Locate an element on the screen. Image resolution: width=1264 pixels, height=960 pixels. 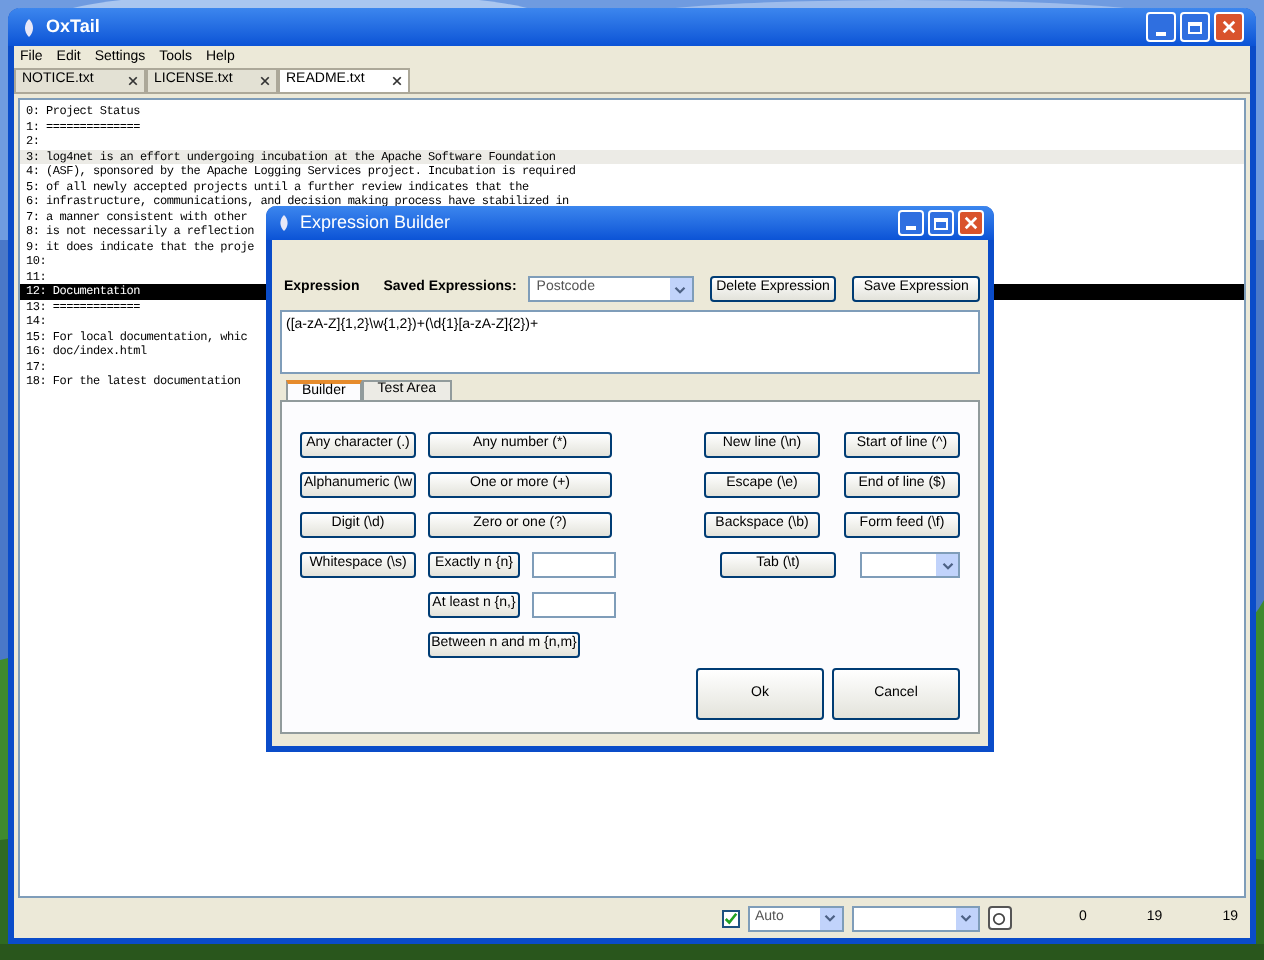
toolbar-button is located at coordinates (999, 918).